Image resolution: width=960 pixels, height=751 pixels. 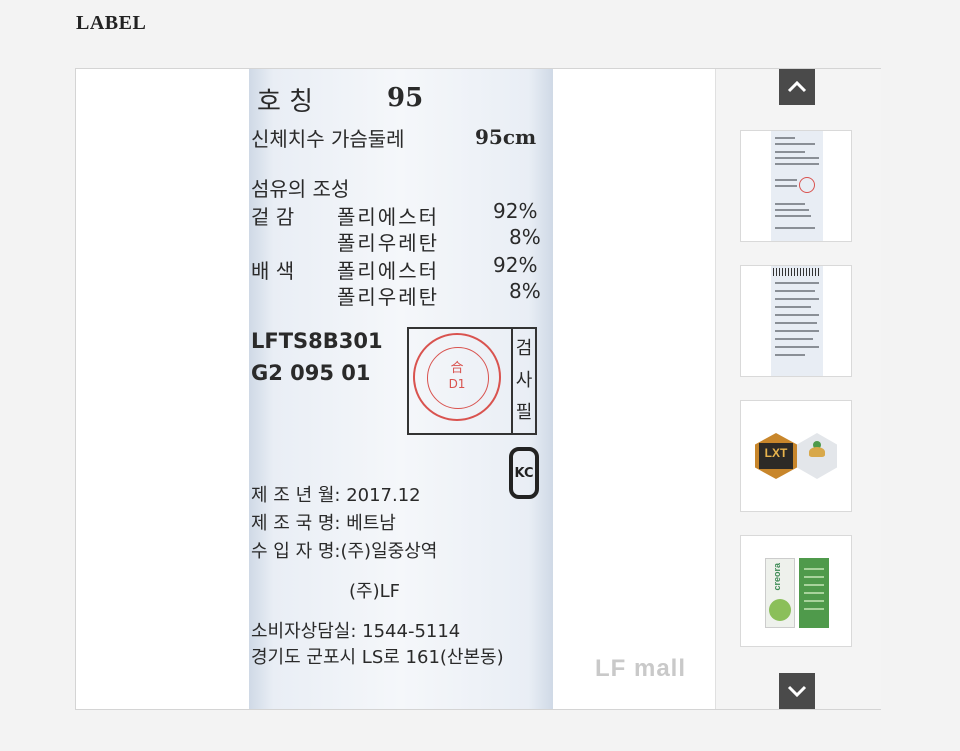 I want to click on label-chest: 신체치수 가슴둘레, so click(x=328, y=139).